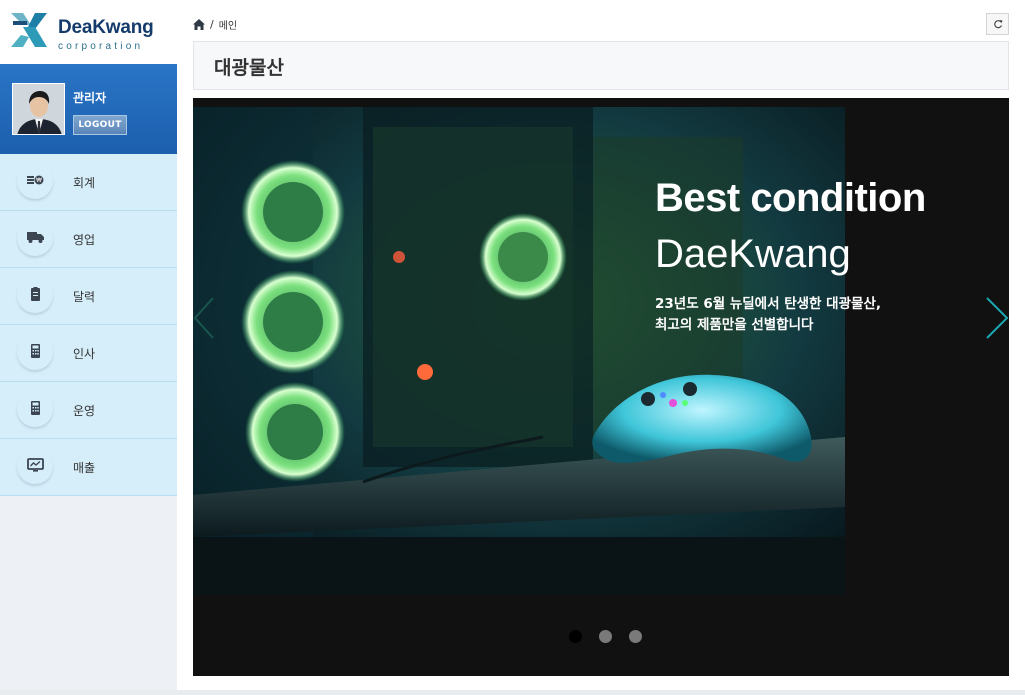  Describe the element at coordinates (215, 24) in the screenshot. I see `breadcrumb: / 메인` at that location.